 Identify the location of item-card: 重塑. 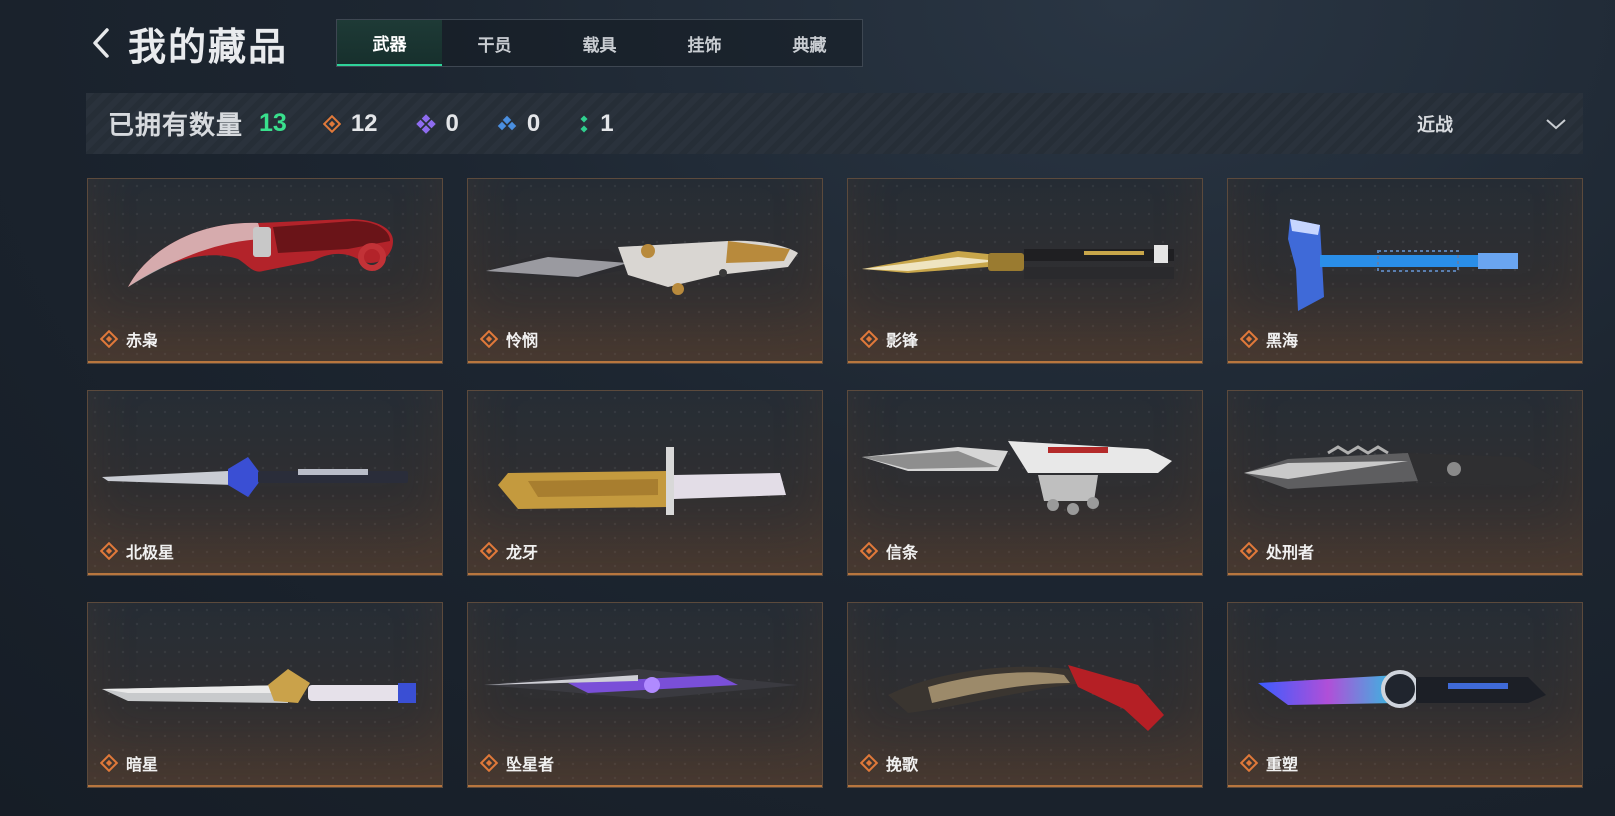
(1405, 695).